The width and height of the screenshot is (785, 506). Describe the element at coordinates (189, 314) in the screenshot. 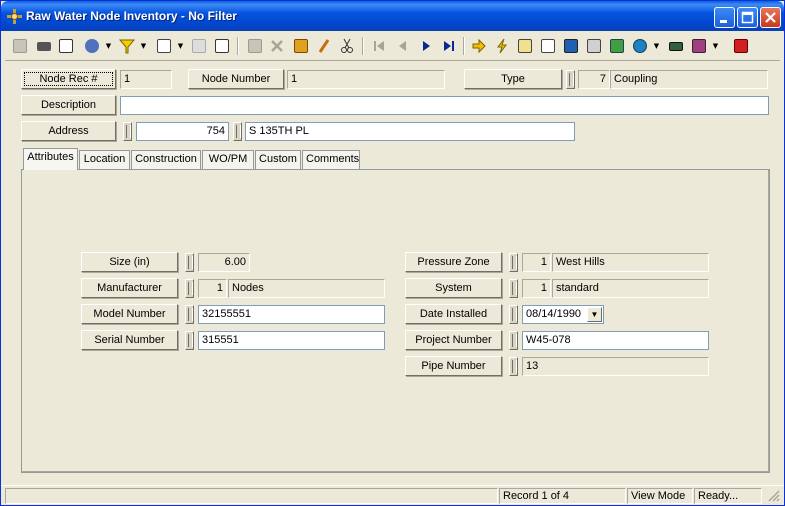

I see `model-number-grip` at that location.